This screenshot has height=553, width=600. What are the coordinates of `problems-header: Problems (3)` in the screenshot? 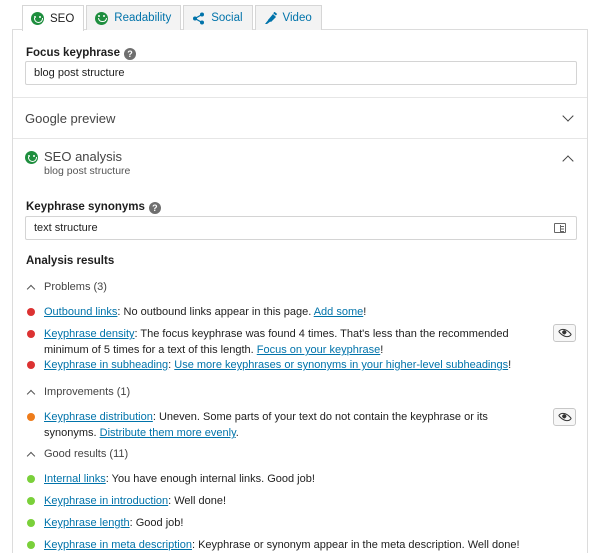 It's located at (66, 287).